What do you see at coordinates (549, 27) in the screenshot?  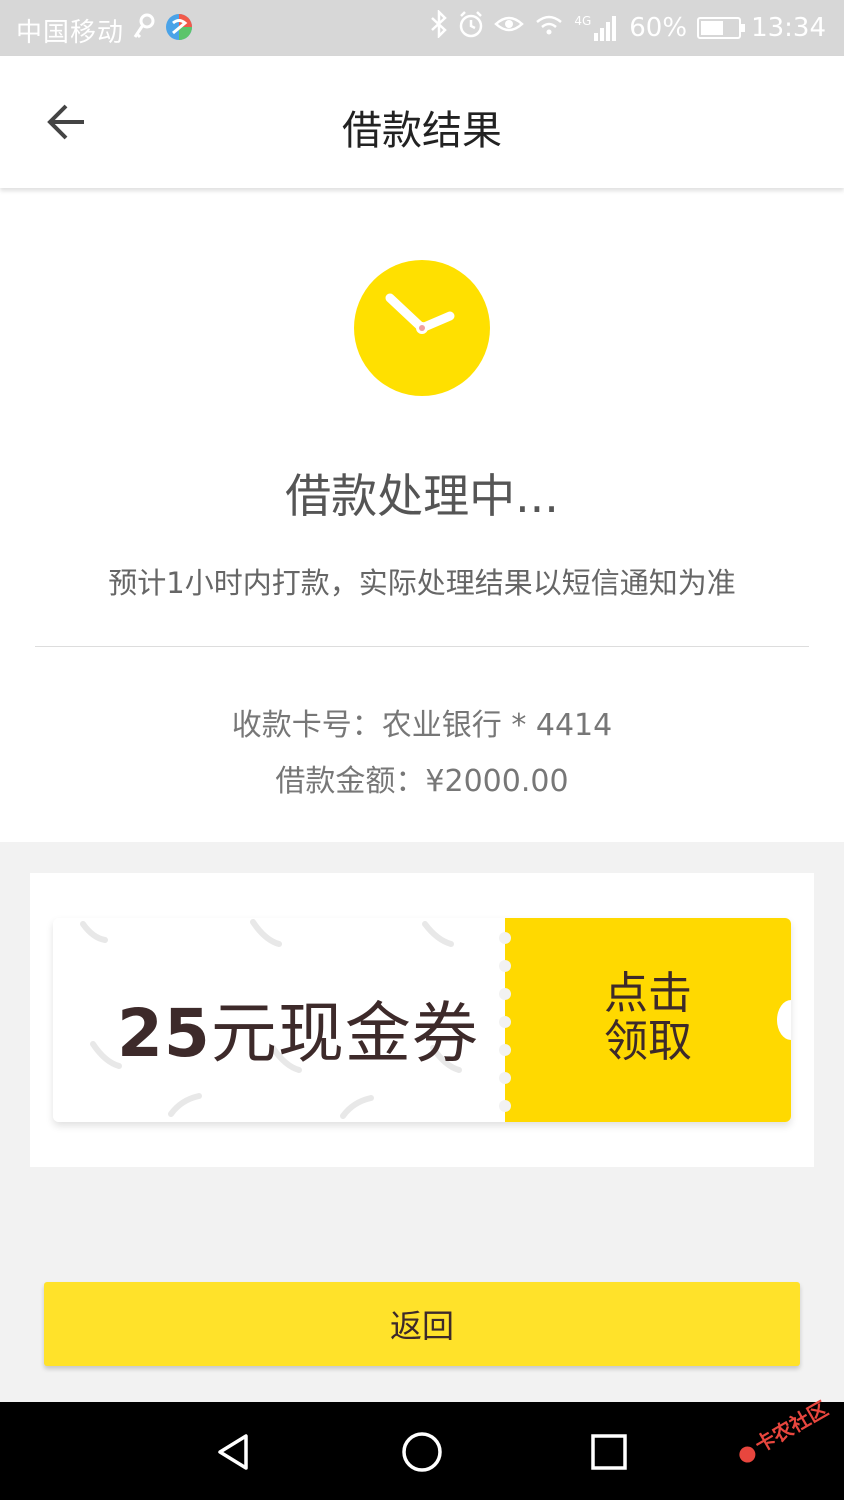 I see `wifi-icon` at bounding box center [549, 27].